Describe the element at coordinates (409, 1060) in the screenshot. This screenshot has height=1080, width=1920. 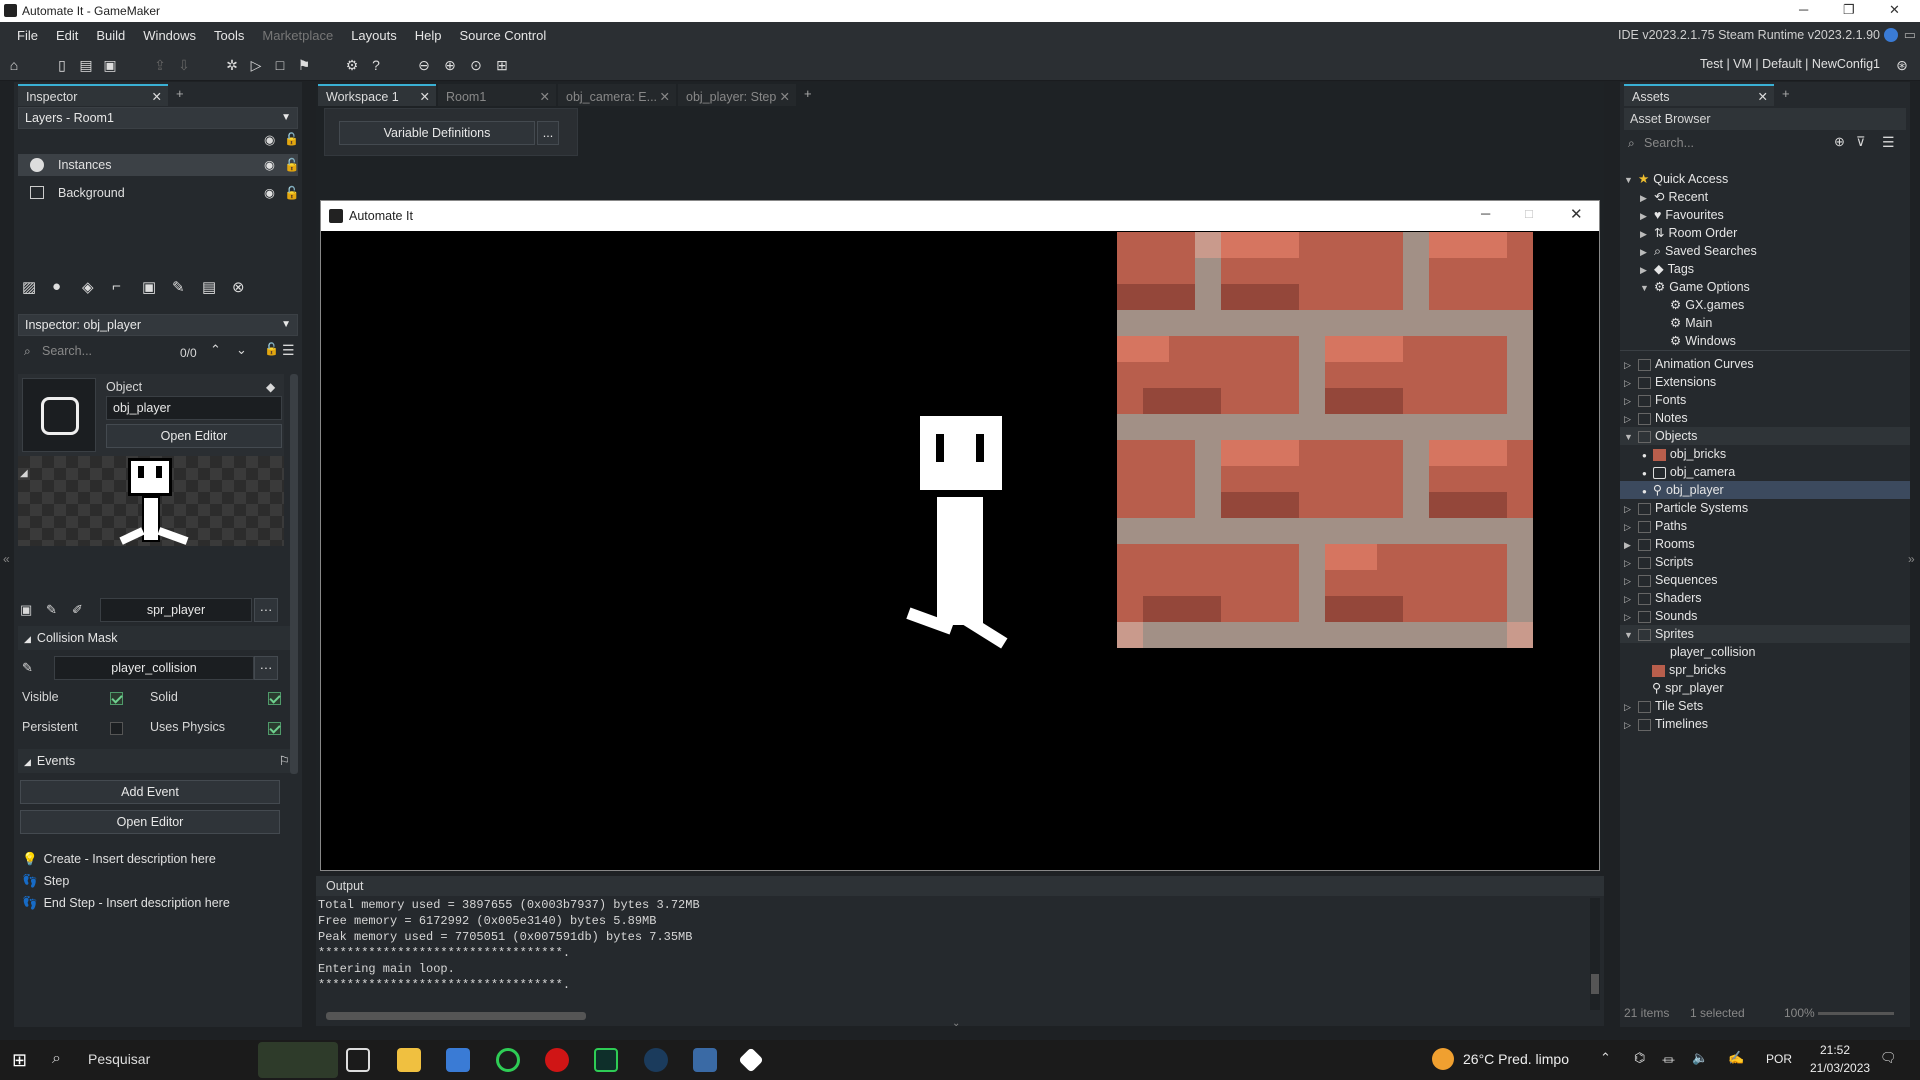
I see `file-explorer-icon` at that location.